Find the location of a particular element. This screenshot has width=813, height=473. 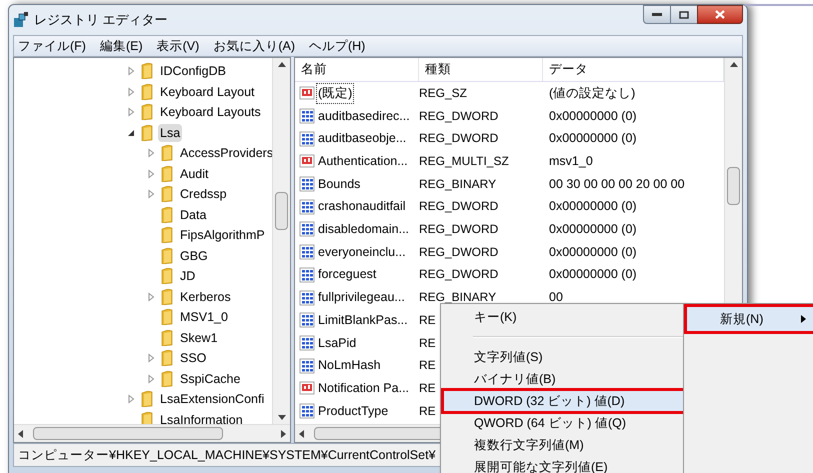

context-menu-item: DWORD (32 ビット) 値(D) is located at coordinates (563, 401).